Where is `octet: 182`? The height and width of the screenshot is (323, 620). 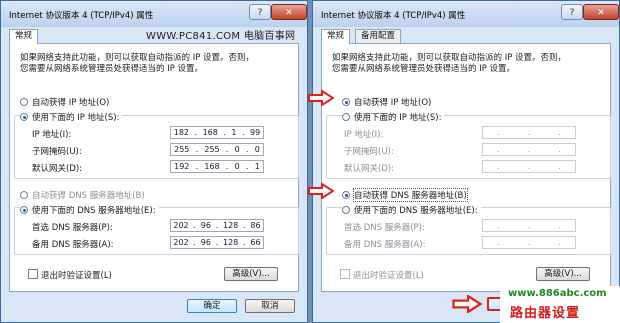 octet: 182 is located at coordinates (181, 132).